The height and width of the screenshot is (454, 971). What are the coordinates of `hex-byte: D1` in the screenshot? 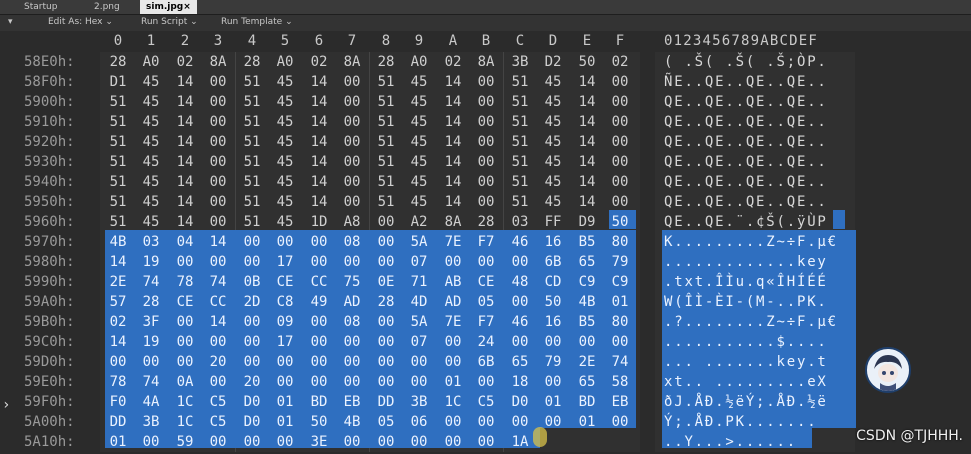 It's located at (118, 82).